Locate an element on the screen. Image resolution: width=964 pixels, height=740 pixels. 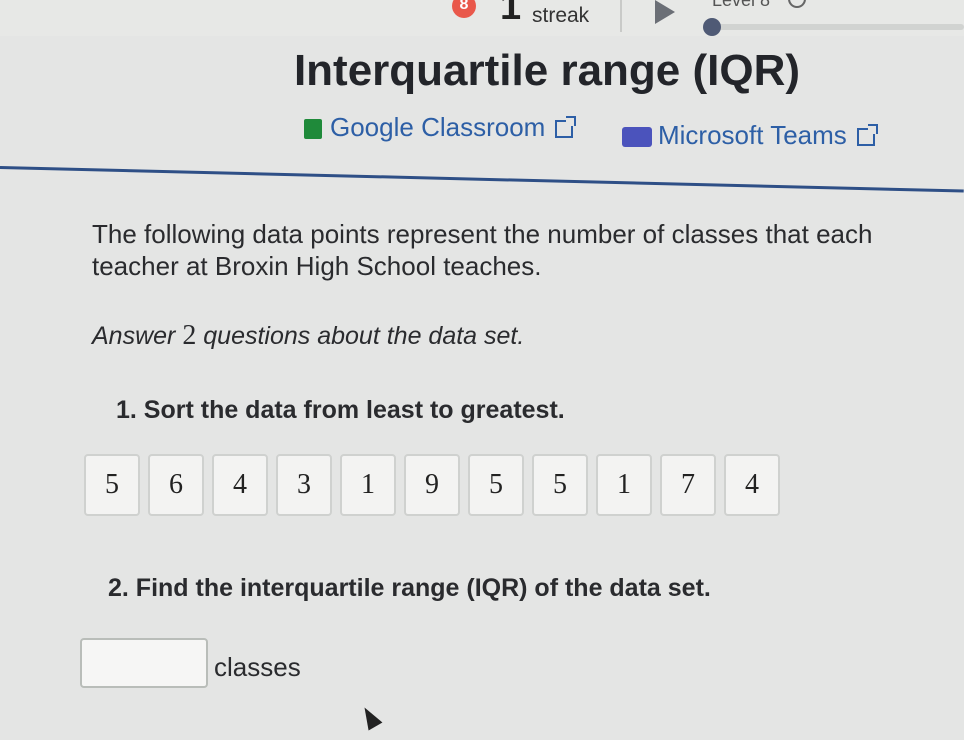
level-progress-bar is located at coordinates (837, 27).